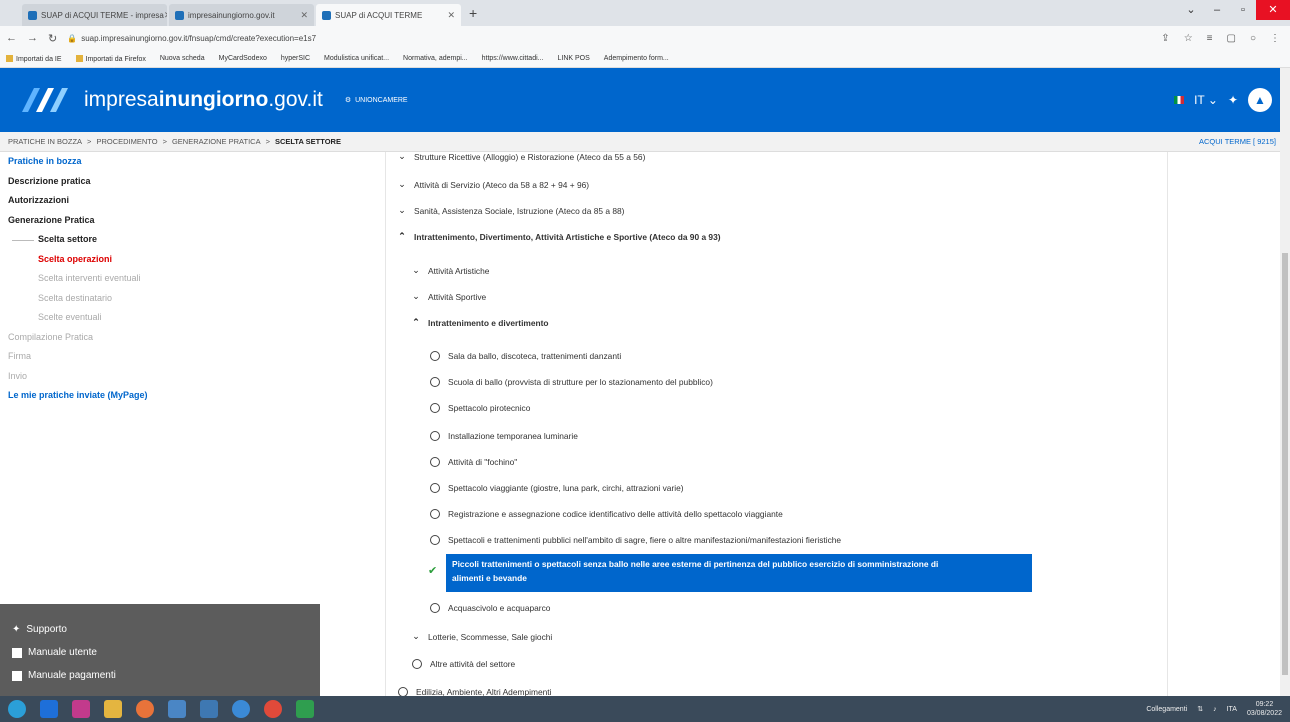  What do you see at coordinates (474, 691) in the screenshot?
I see `option-edilizia: Edilizia, Ambiente, Altri Adempimenti` at bounding box center [474, 691].